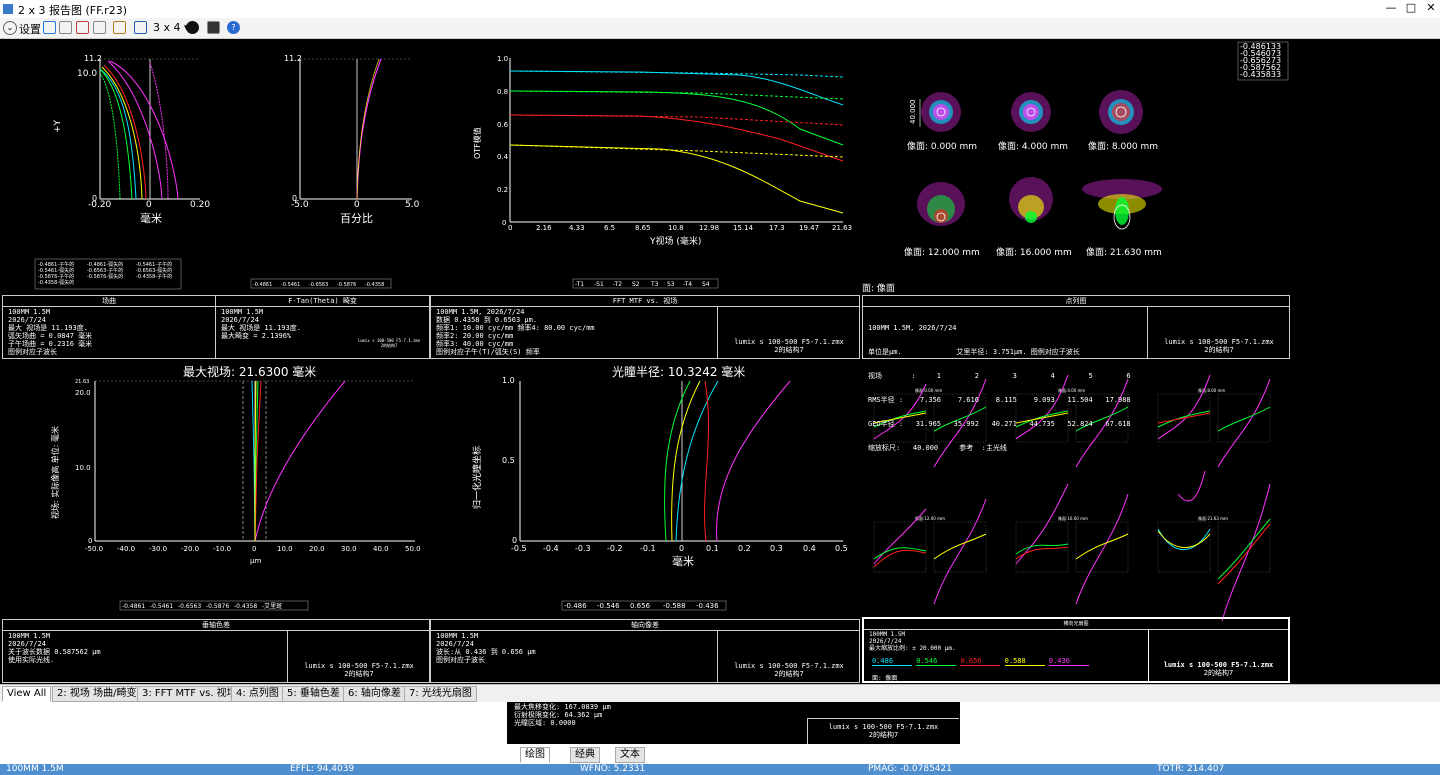 The image size is (1440, 775). I want to click on app-icon, so click(8, 9).